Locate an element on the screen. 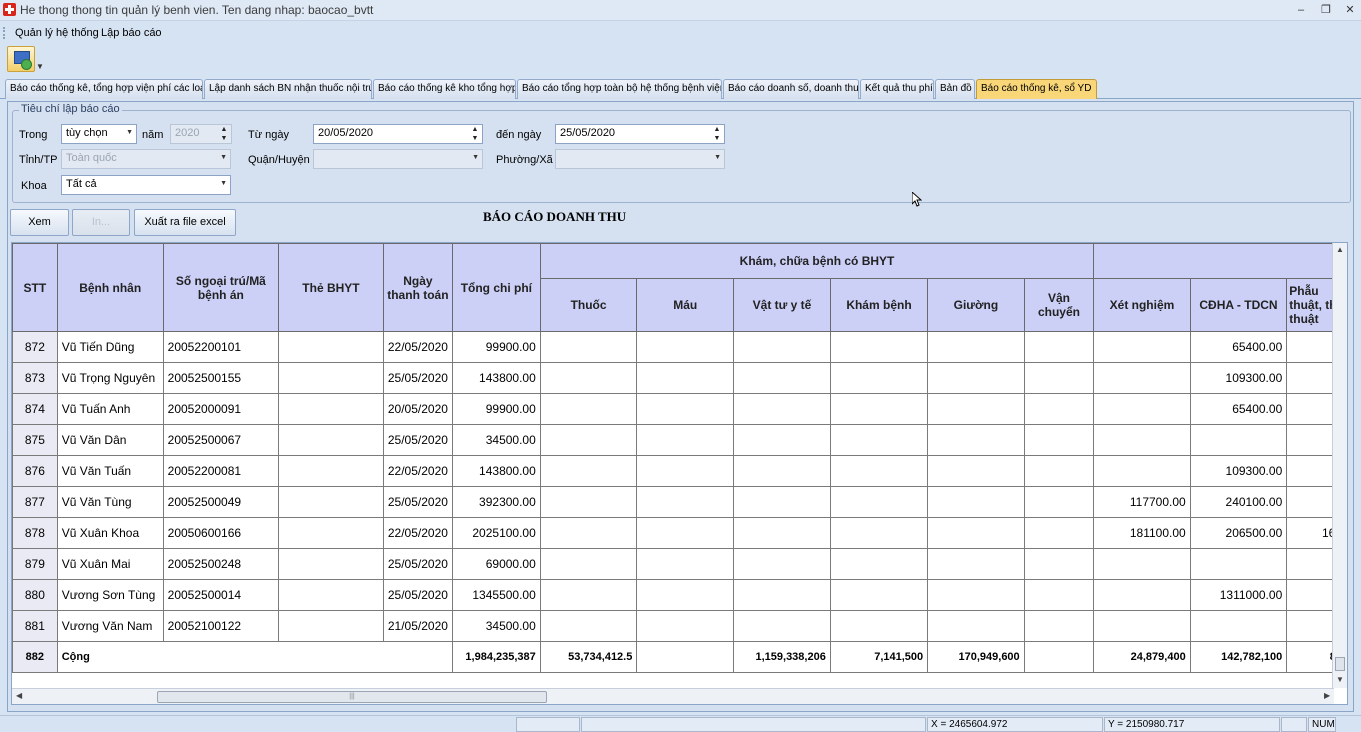 Image resolution: width=1361 pixels, height=732 pixels. cell-cdha: 206500.00 is located at coordinates (1238, 533).